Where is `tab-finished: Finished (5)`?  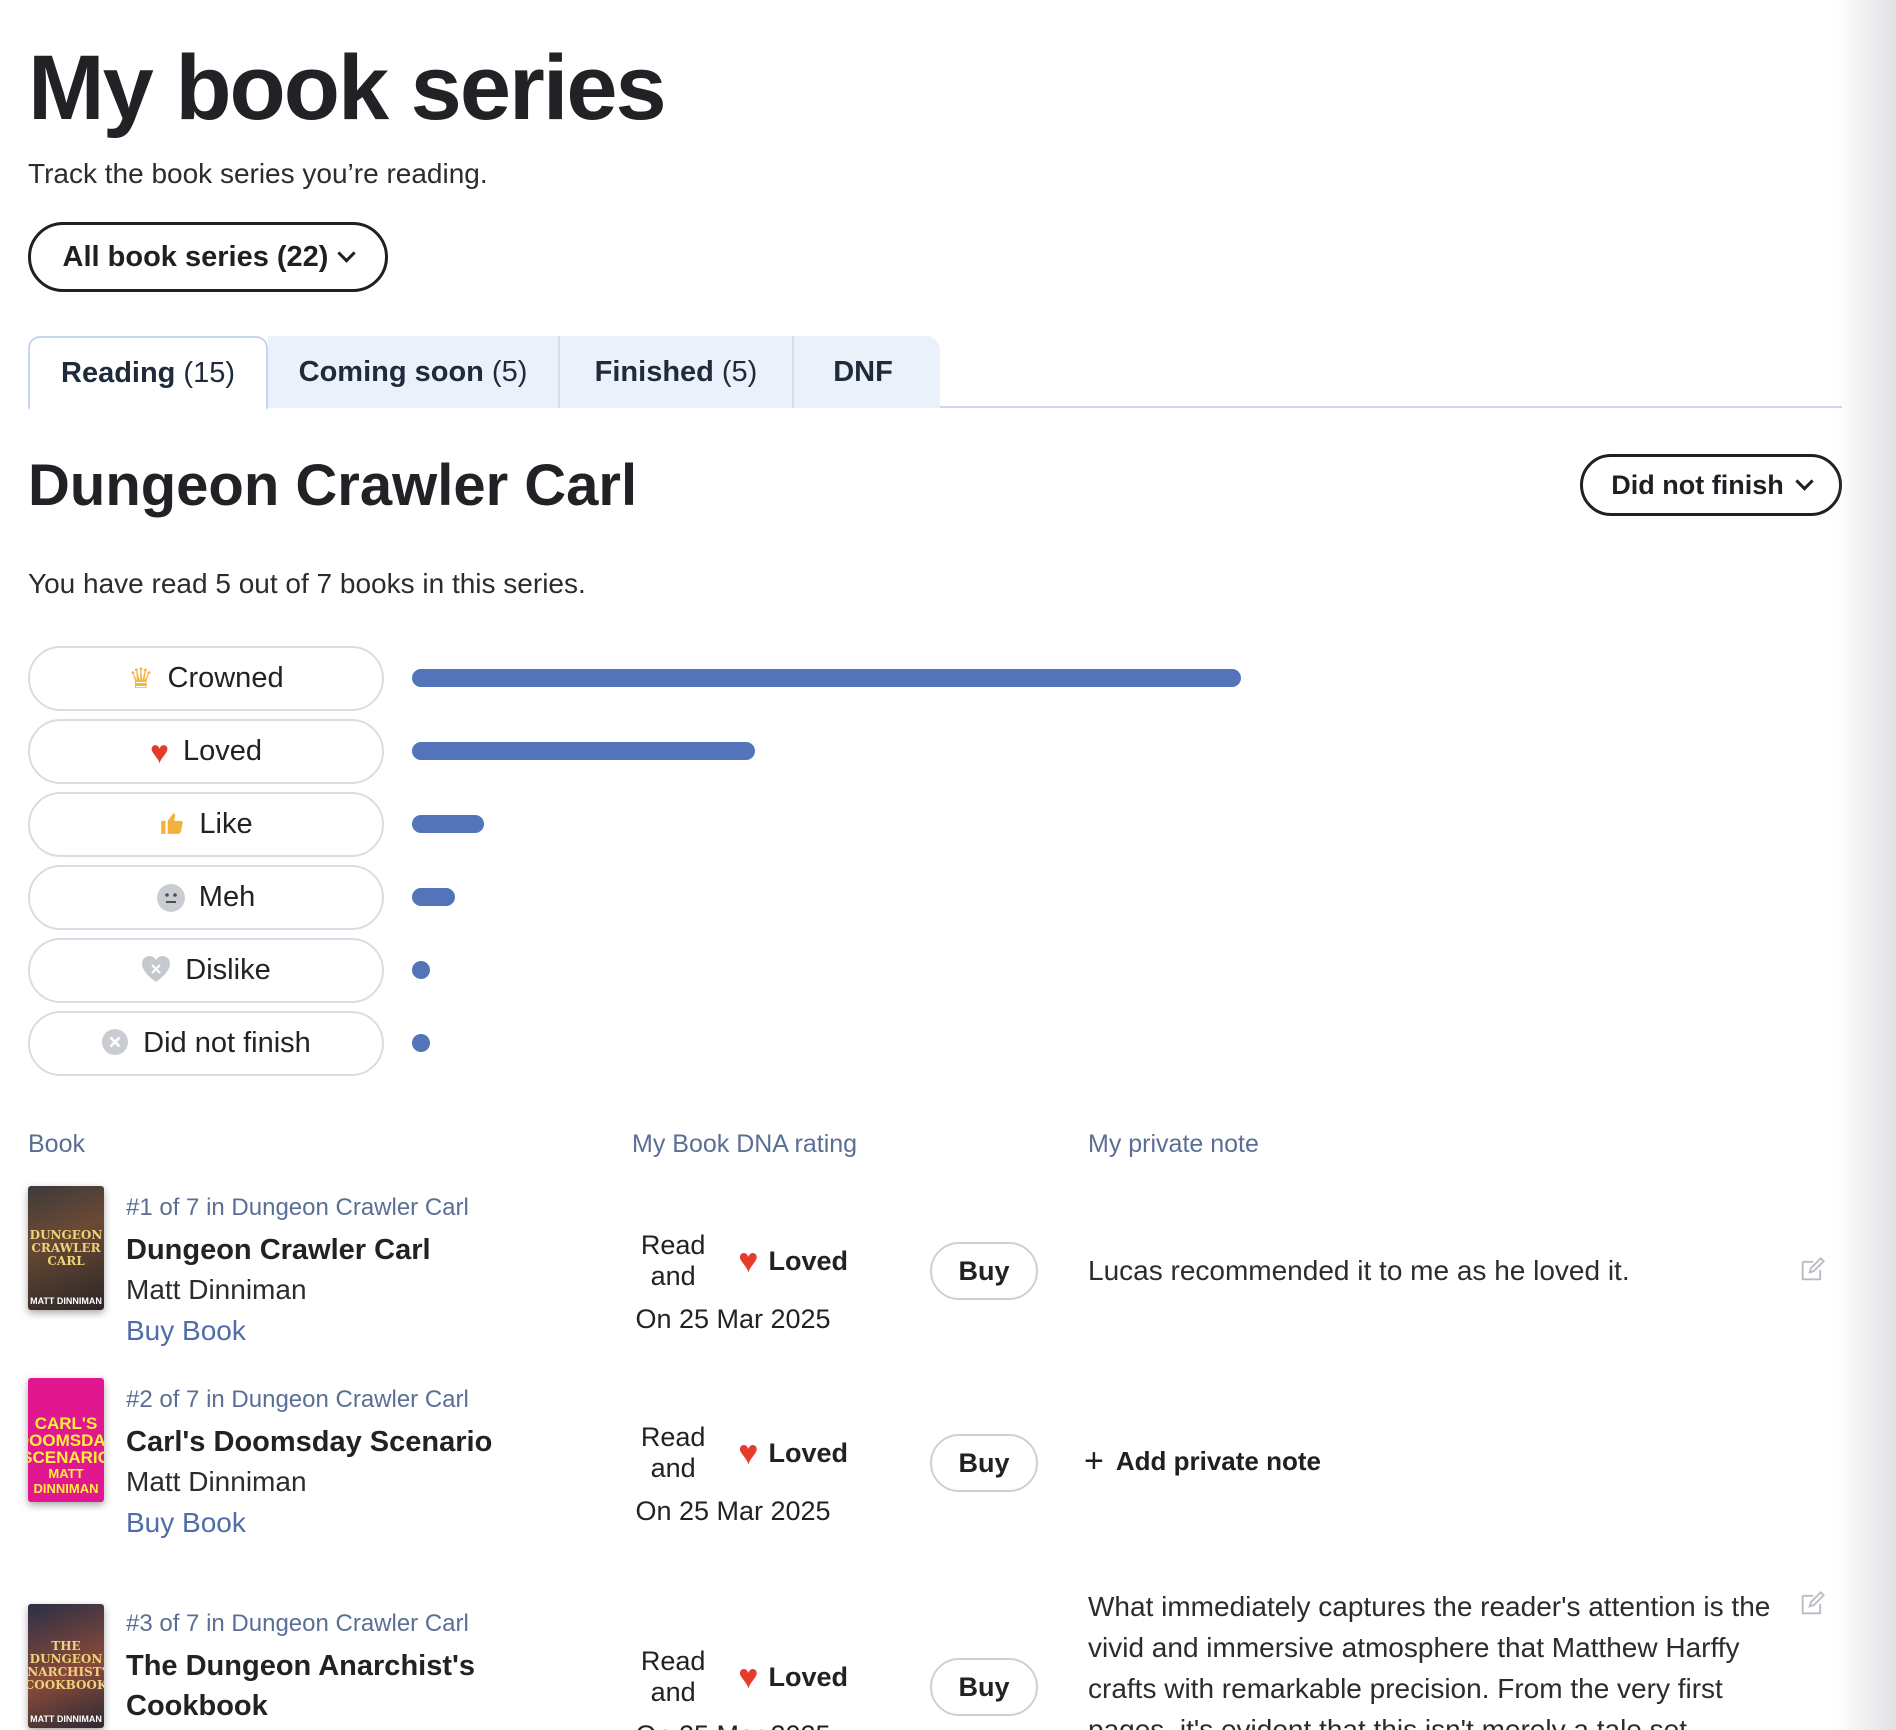 tab-finished: Finished (5) is located at coordinates (677, 372).